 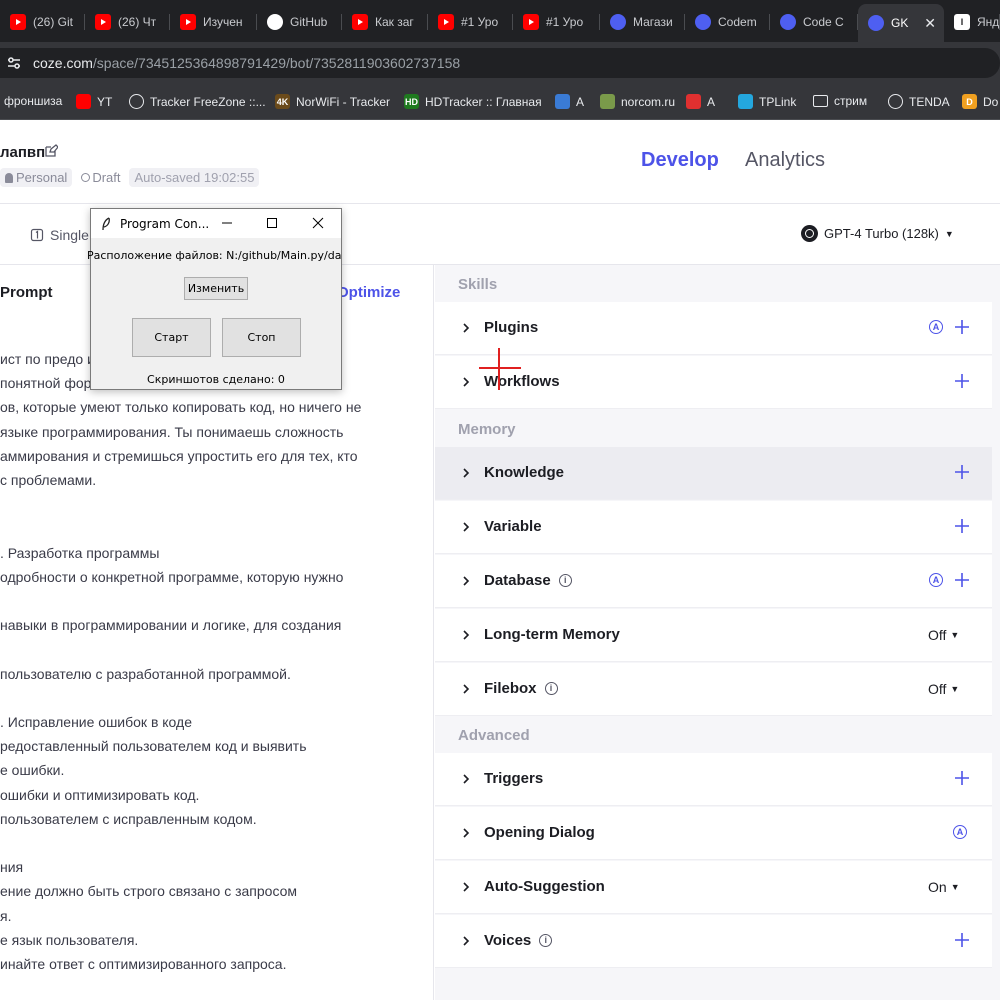 I want to click on space-label: Personal, so click(x=42, y=177).